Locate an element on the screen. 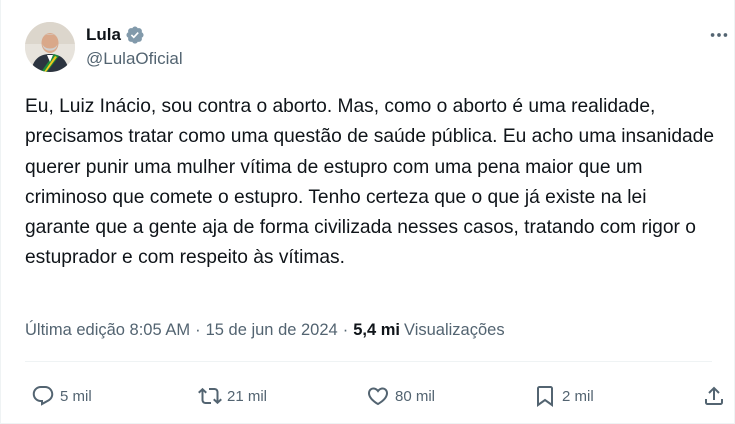 The width and height of the screenshot is (735, 424). repost-button: 21 mil is located at coordinates (232, 396).